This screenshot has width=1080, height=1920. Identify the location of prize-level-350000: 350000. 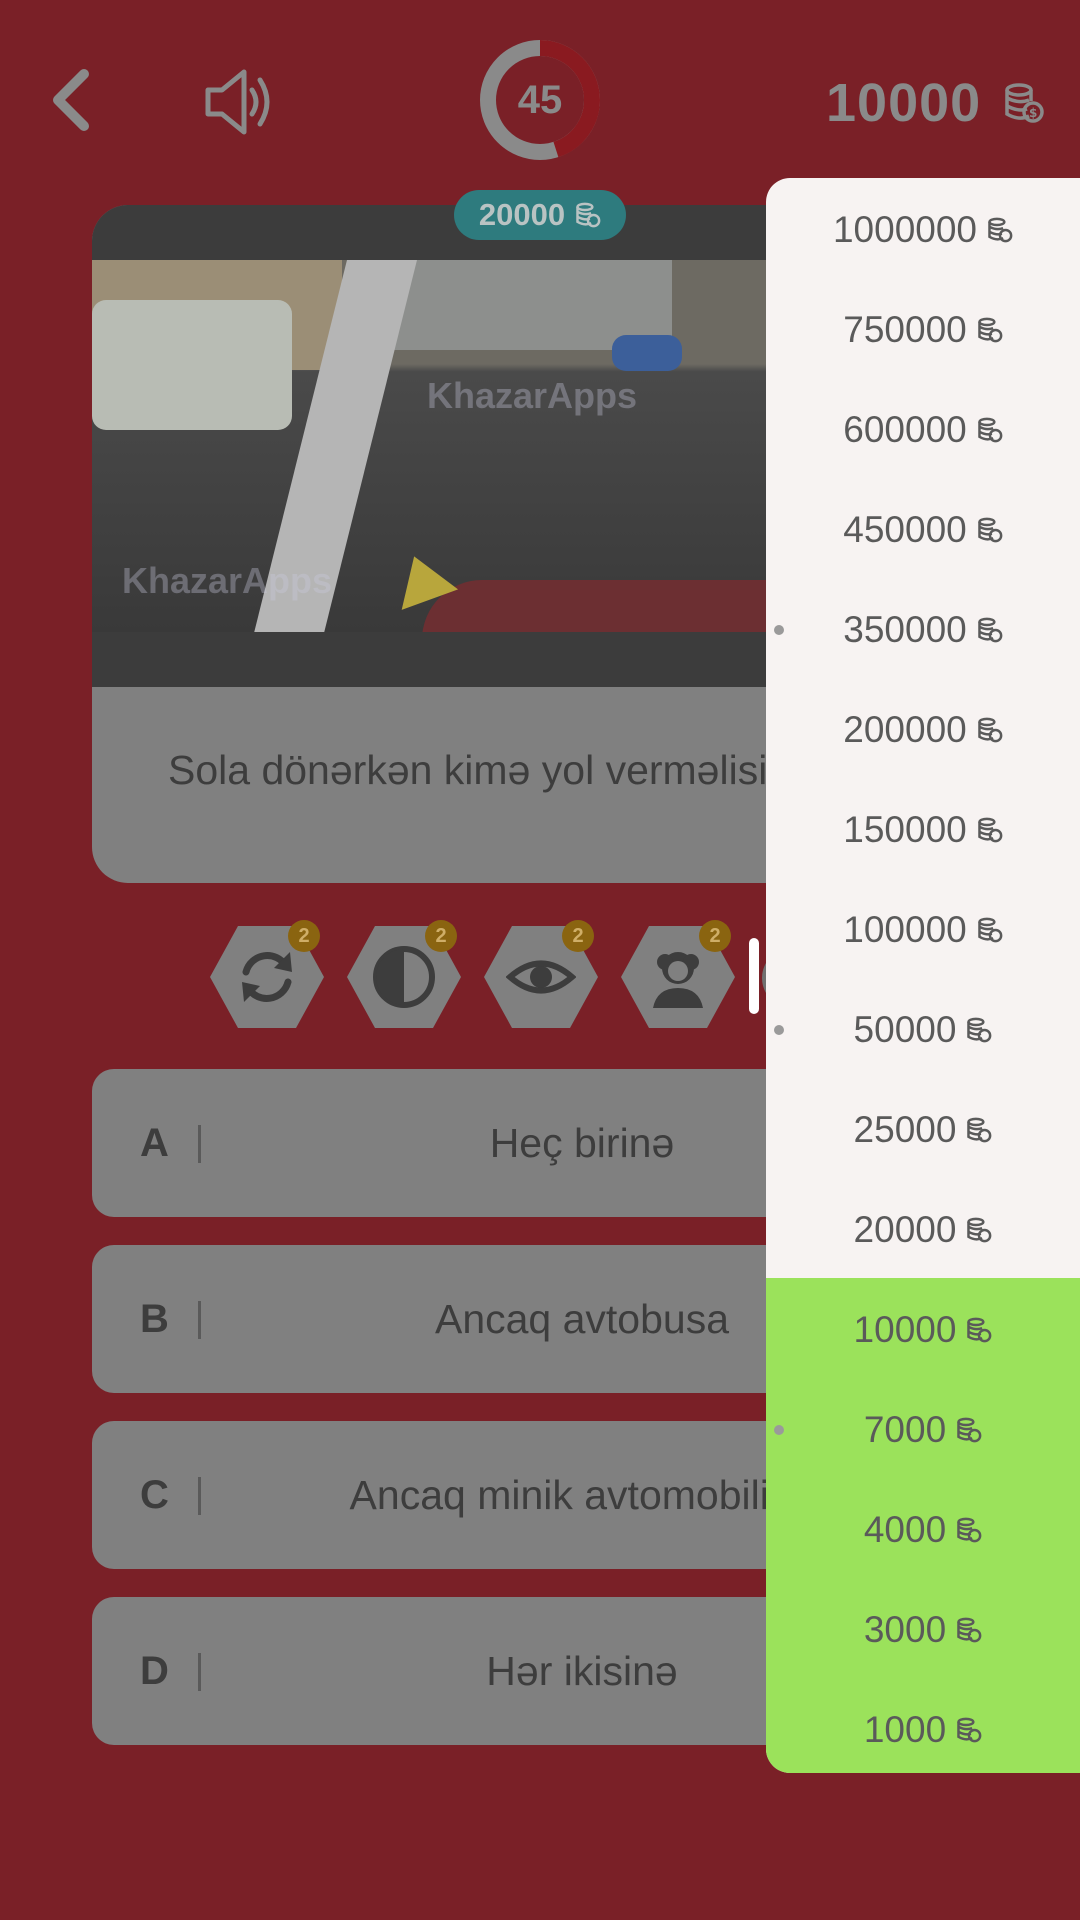
(923, 630).